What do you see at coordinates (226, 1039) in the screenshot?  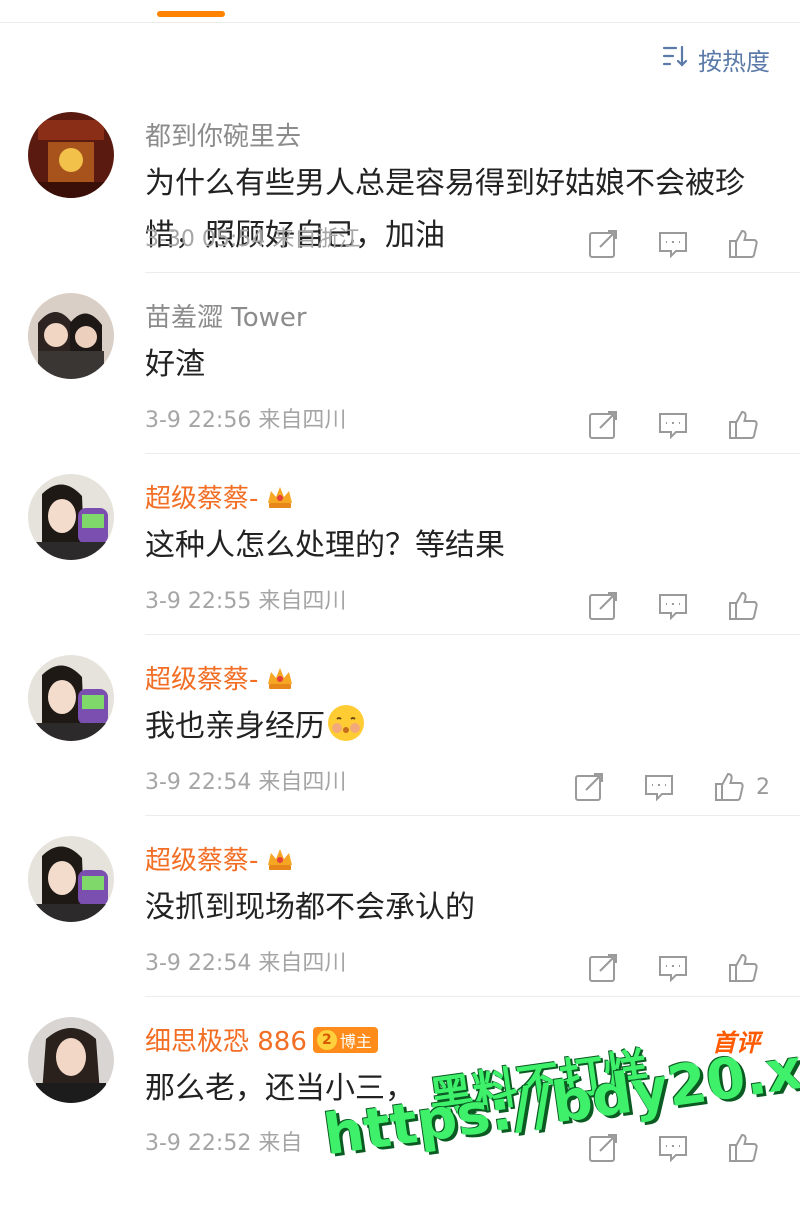 I see `username-text: 细思极恐 886` at bounding box center [226, 1039].